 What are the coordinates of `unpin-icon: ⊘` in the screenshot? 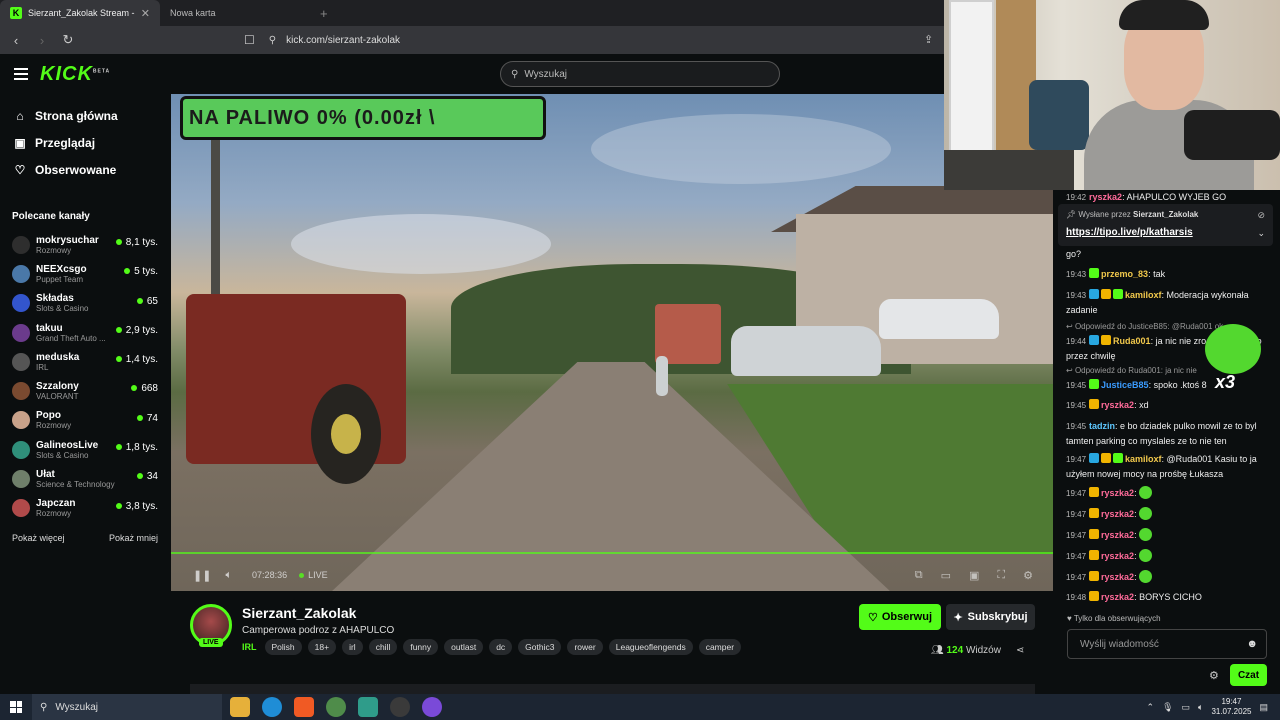 It's located at (1261, 215).